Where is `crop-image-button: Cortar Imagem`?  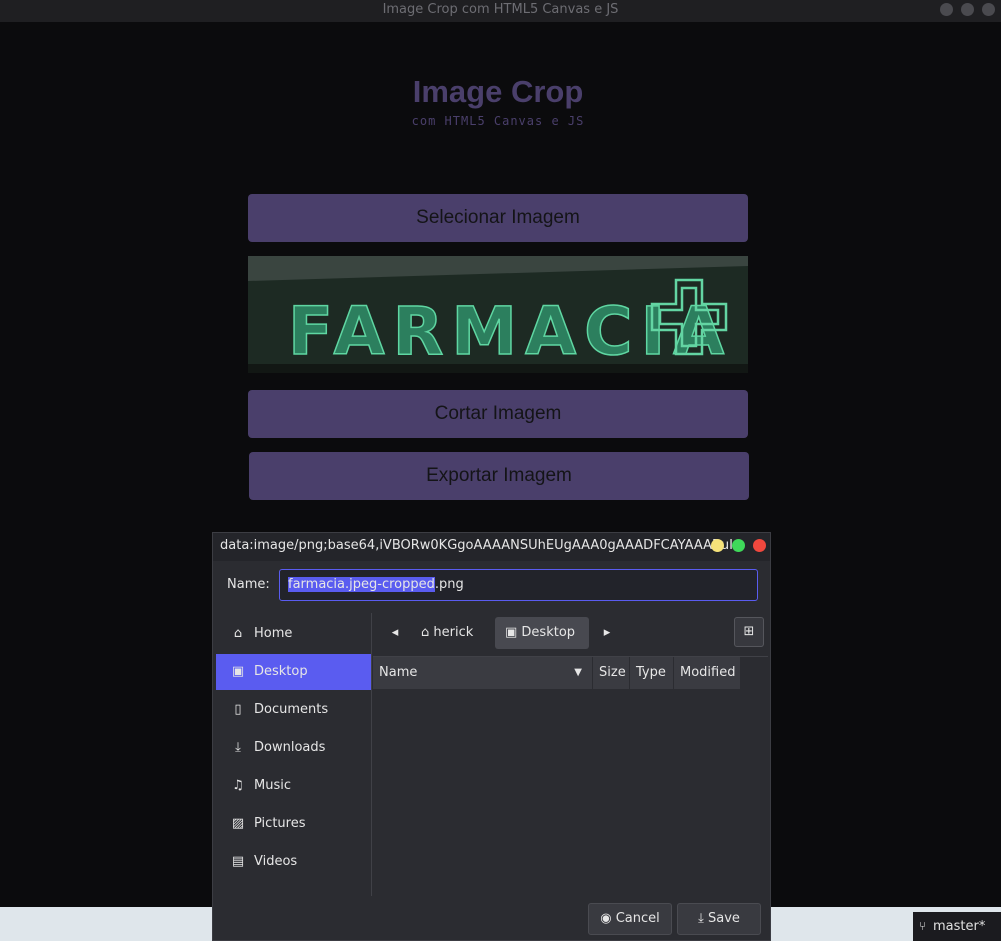
crop-image-button: Cortar Imagem is located at coordinates (498, 414).